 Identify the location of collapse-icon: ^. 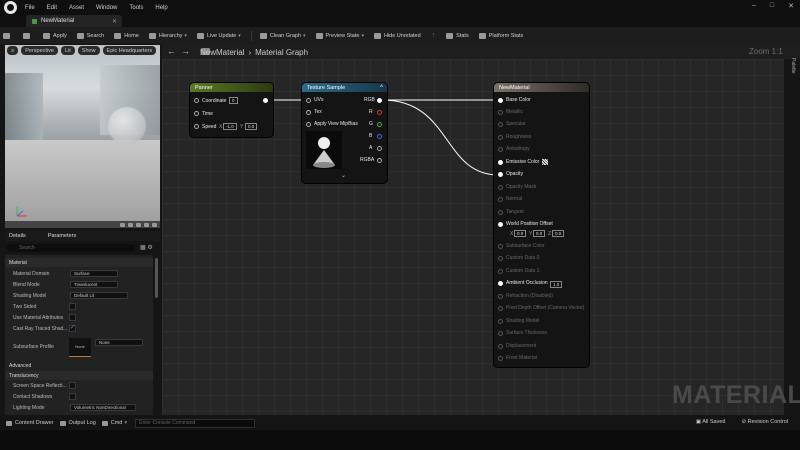
(381, 88).